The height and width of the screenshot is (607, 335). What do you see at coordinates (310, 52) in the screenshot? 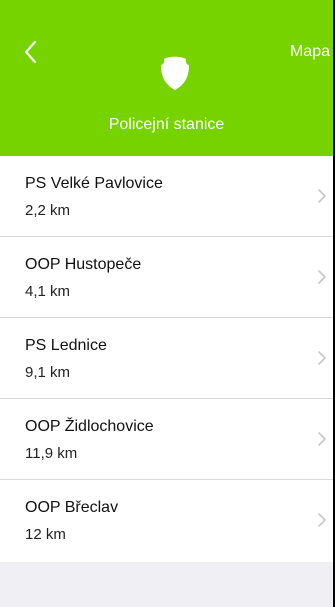
I see `map-button: Mapa` at bounding box center [310, 52].